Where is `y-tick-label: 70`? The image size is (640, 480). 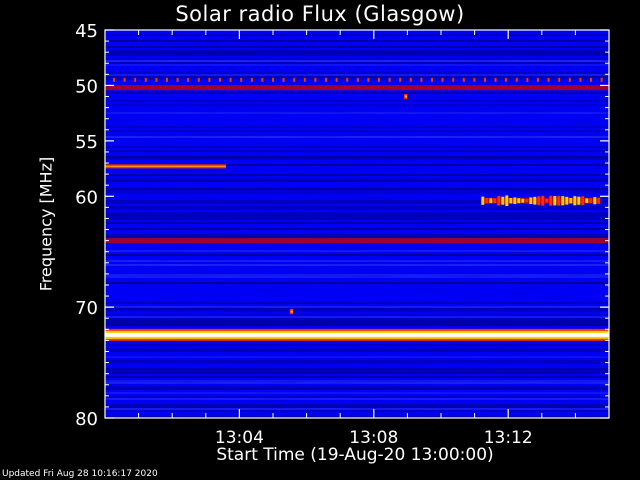 y-tick-label: 70 is located at coordinates (86, 308).